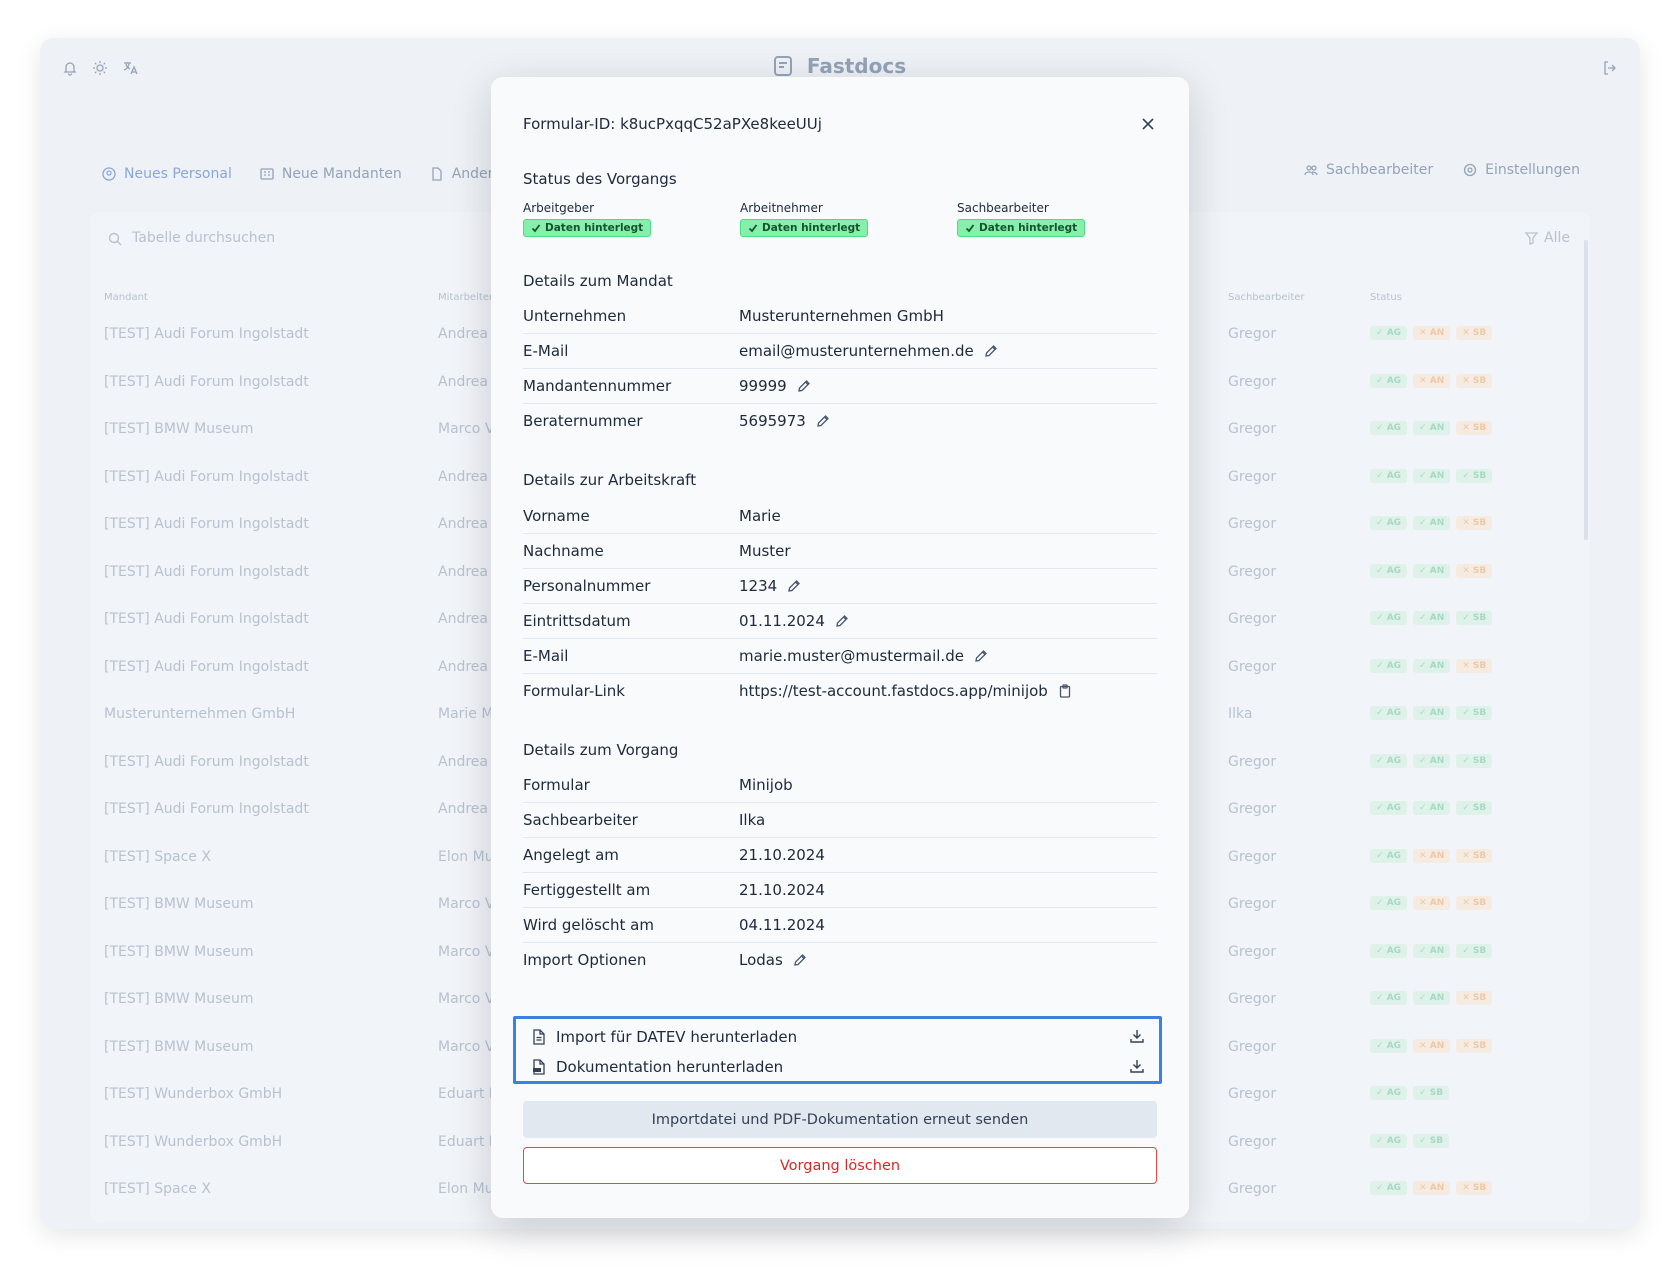  Describe the element at coordinates (868, 351) in the screenshot. I see `detail-value: email@musterunternehmen.de` at that location.